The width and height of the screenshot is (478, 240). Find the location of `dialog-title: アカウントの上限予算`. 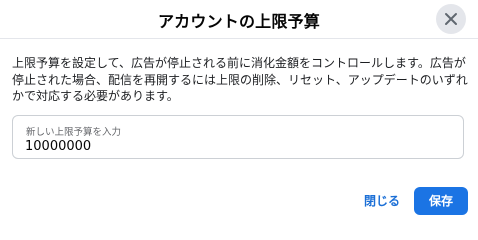

dialog-title: アカウントの上限予算 is located at coordinates (238, 21).